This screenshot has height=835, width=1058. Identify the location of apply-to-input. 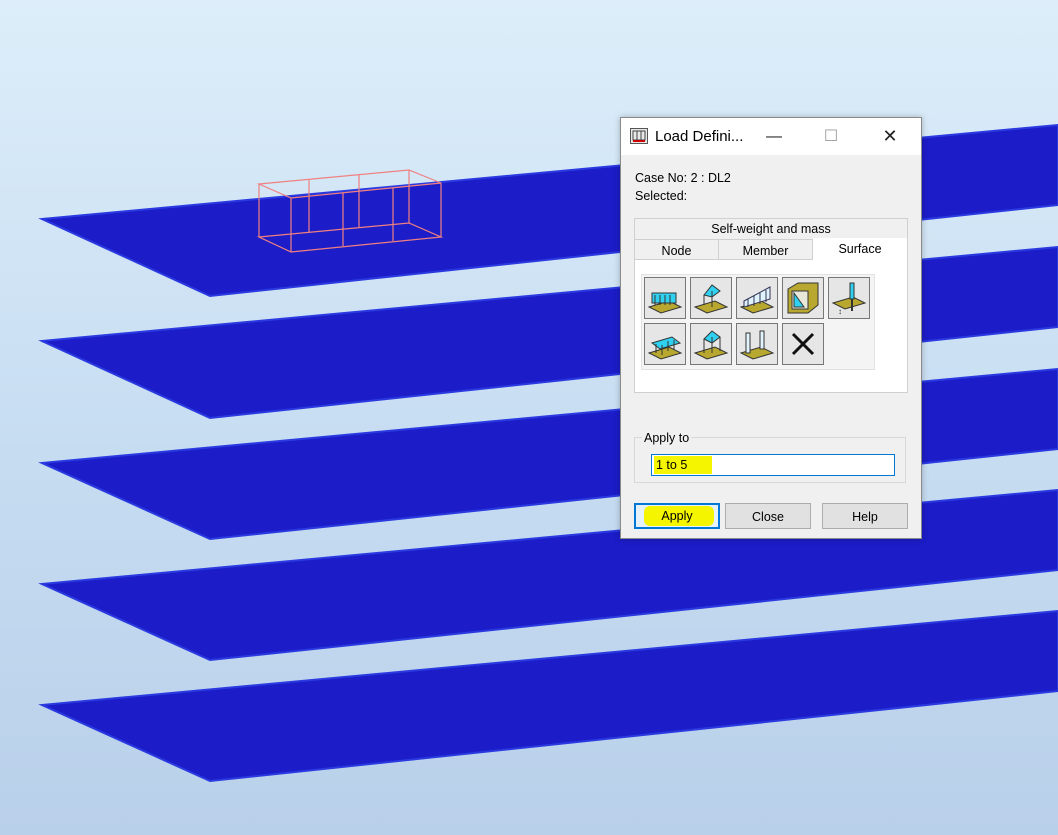
(776, 465).